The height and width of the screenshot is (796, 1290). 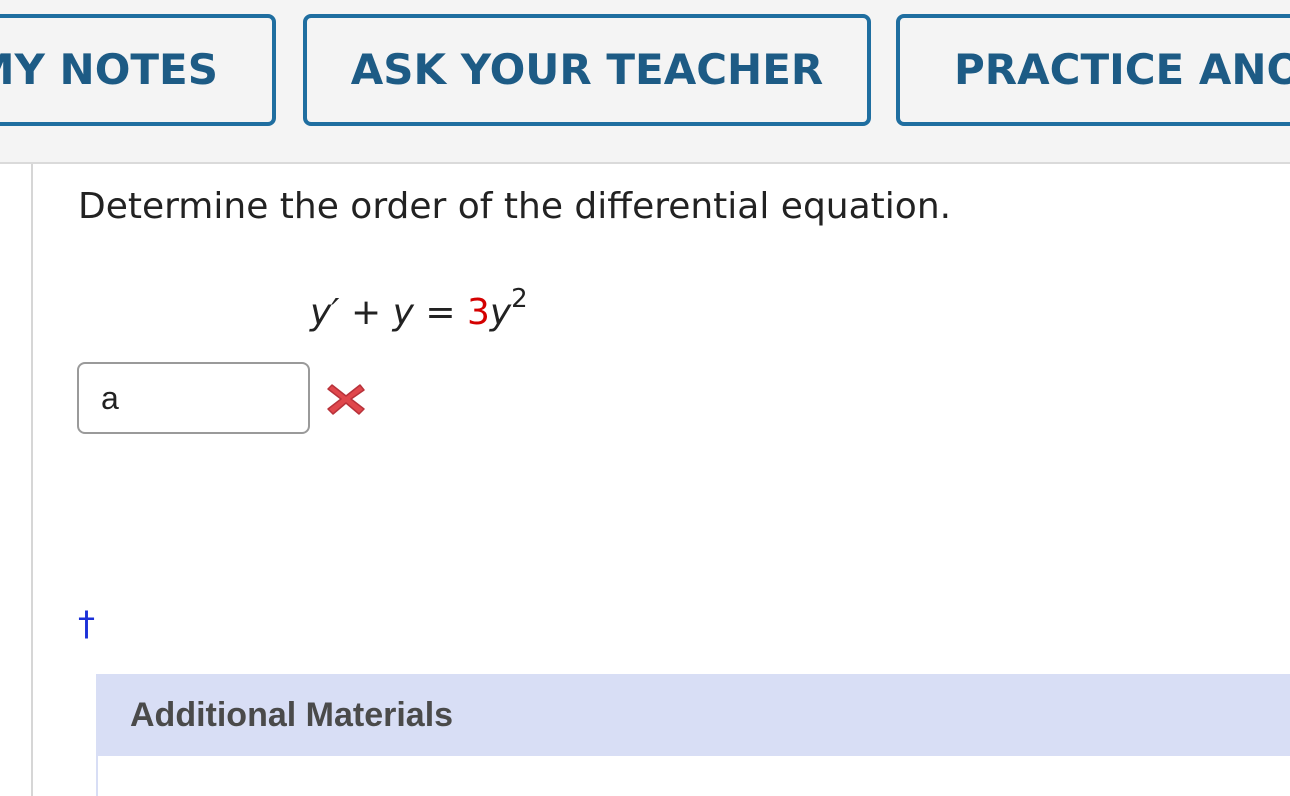 What do you see at coordinates (478, 312) in the screenshot?
I see `equation-coefficient: 3` at bounding box center [478, 312].